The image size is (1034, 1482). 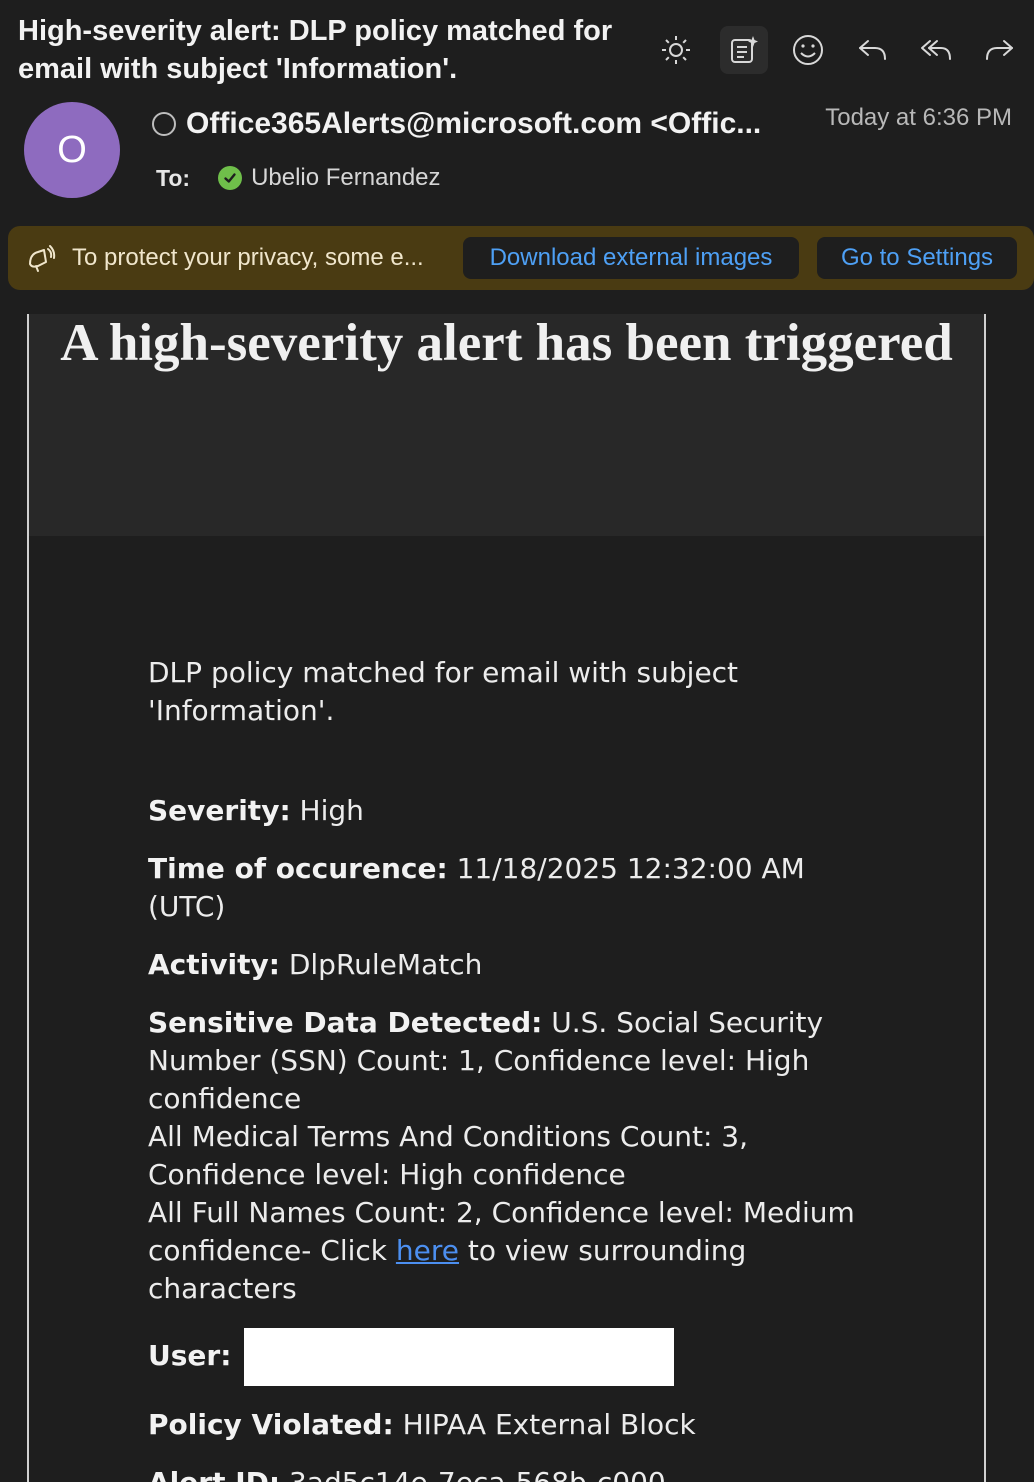 I want to click on summarize-icon, so click(x=744, y=50).